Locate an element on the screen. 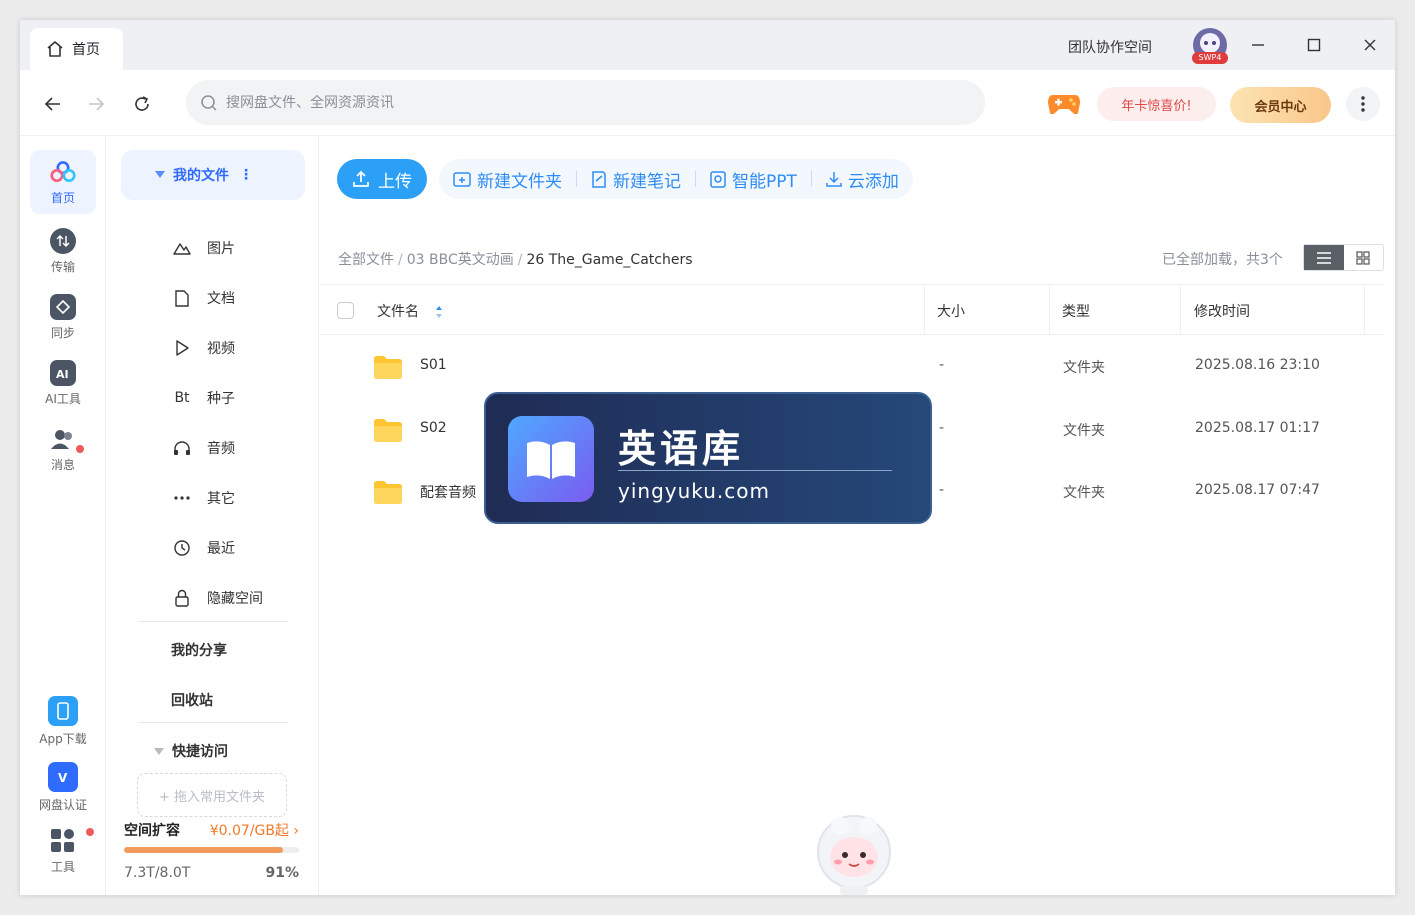 Image resolution: width=1415 pixels, height=915 pixels. table-row: S01 - 文件夹 2025.08.16 23:10 is located at coordinates (852, 366).